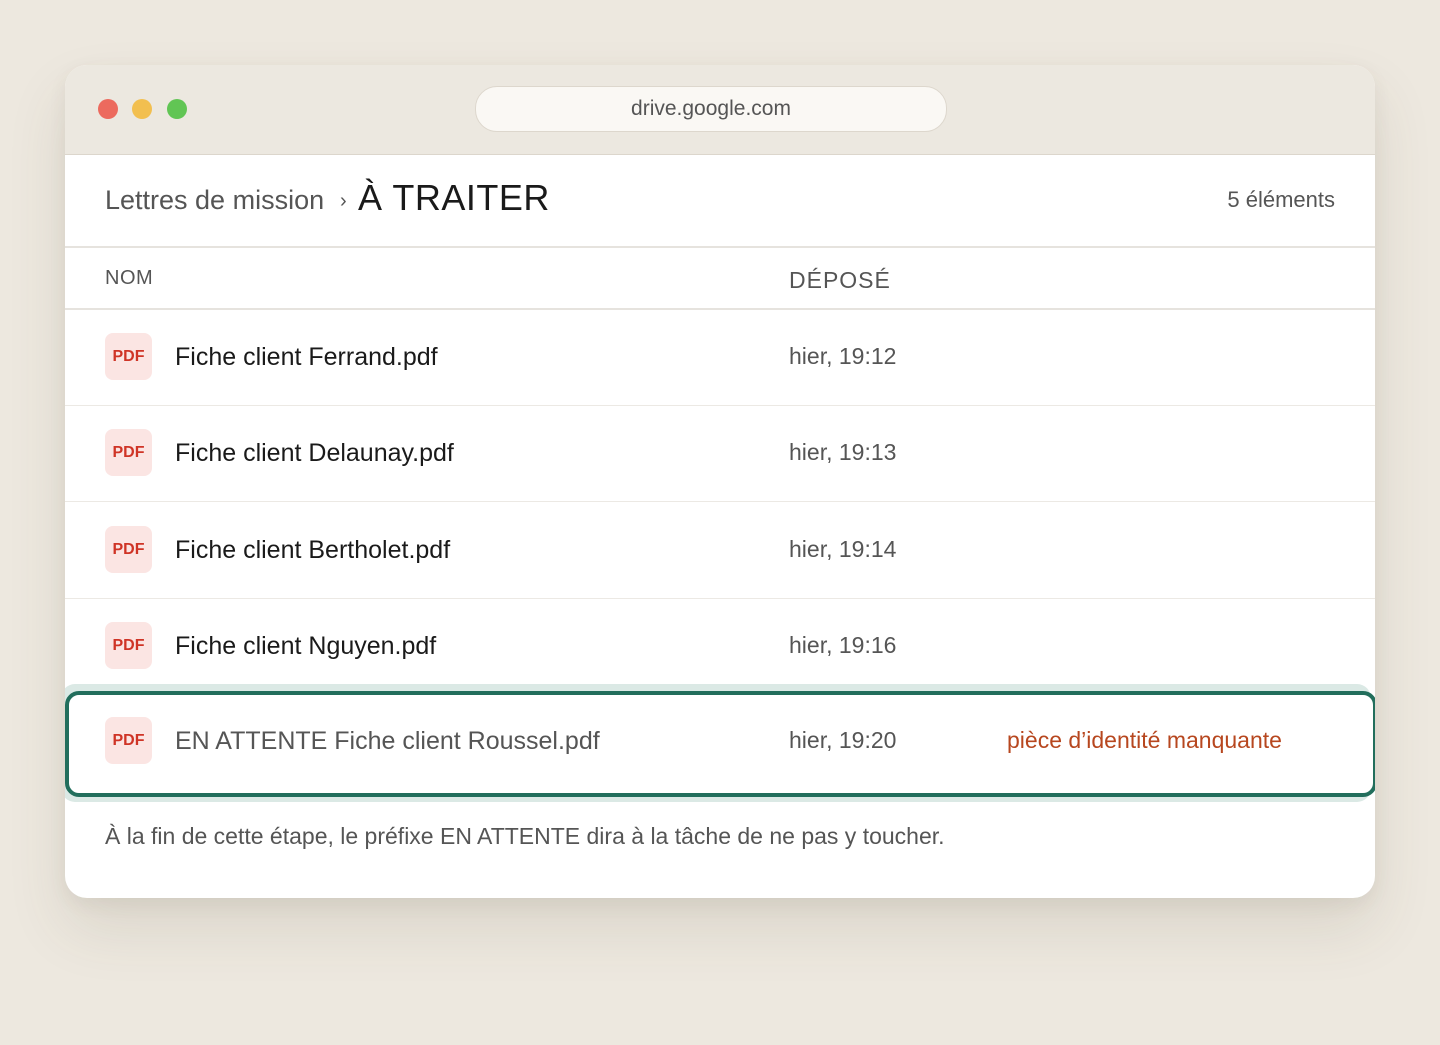 Image resolution: width=1440 pixels, height=1045 pixels. I want to click on minimize-window-button, so click(142, 109).